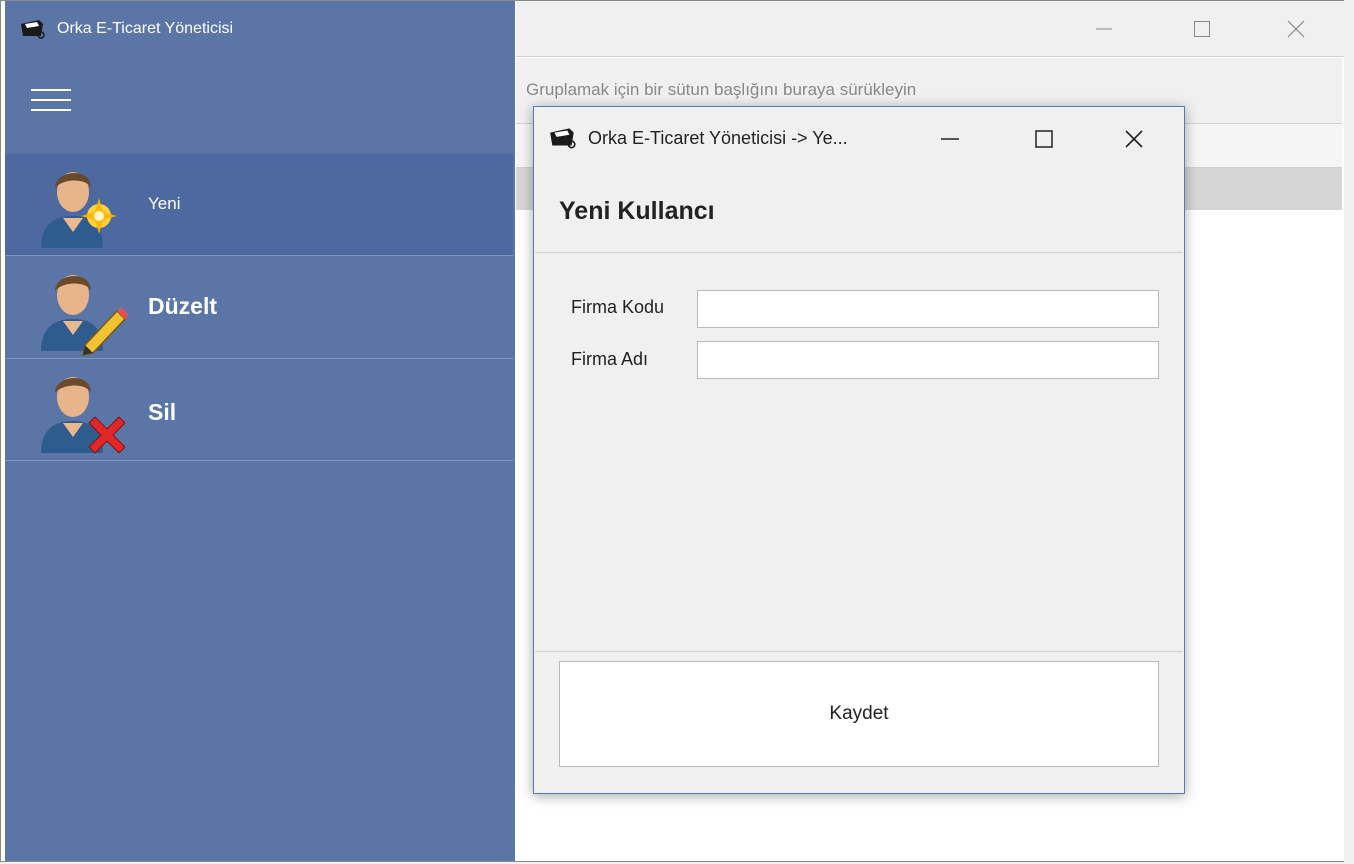  What do you see at coordinates (610, 359) in the screenshot?
I see `firma-adi-label: Firma Adı` at bounding box center [610, 359].